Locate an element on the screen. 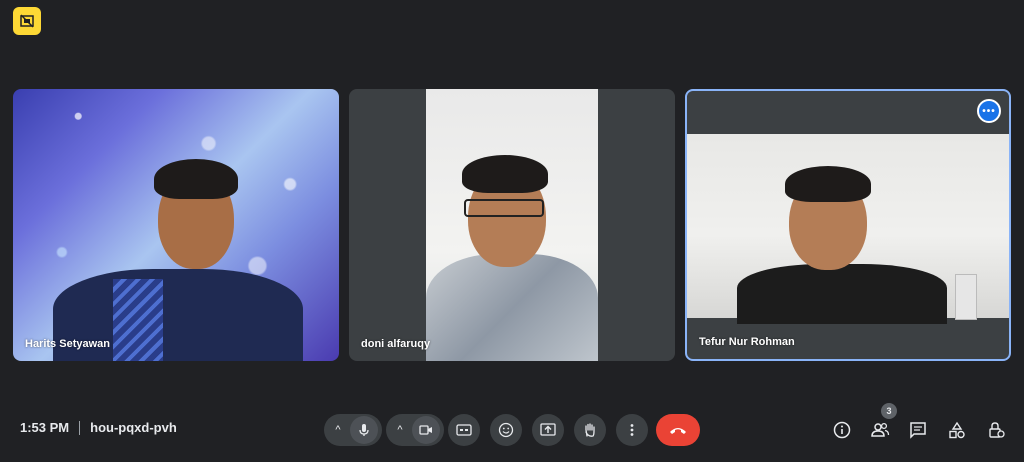 Image resolution: width=1024 pixels, height=462 pixels. host-controls-button is located at coordinates (996, 430).